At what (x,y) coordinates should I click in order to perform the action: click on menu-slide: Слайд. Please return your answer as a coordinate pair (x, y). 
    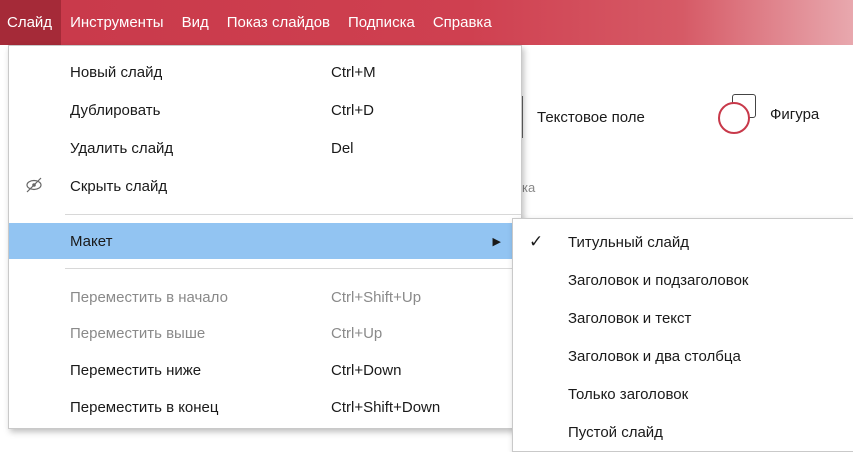
    Looking at the image, I should click on (31, 22).